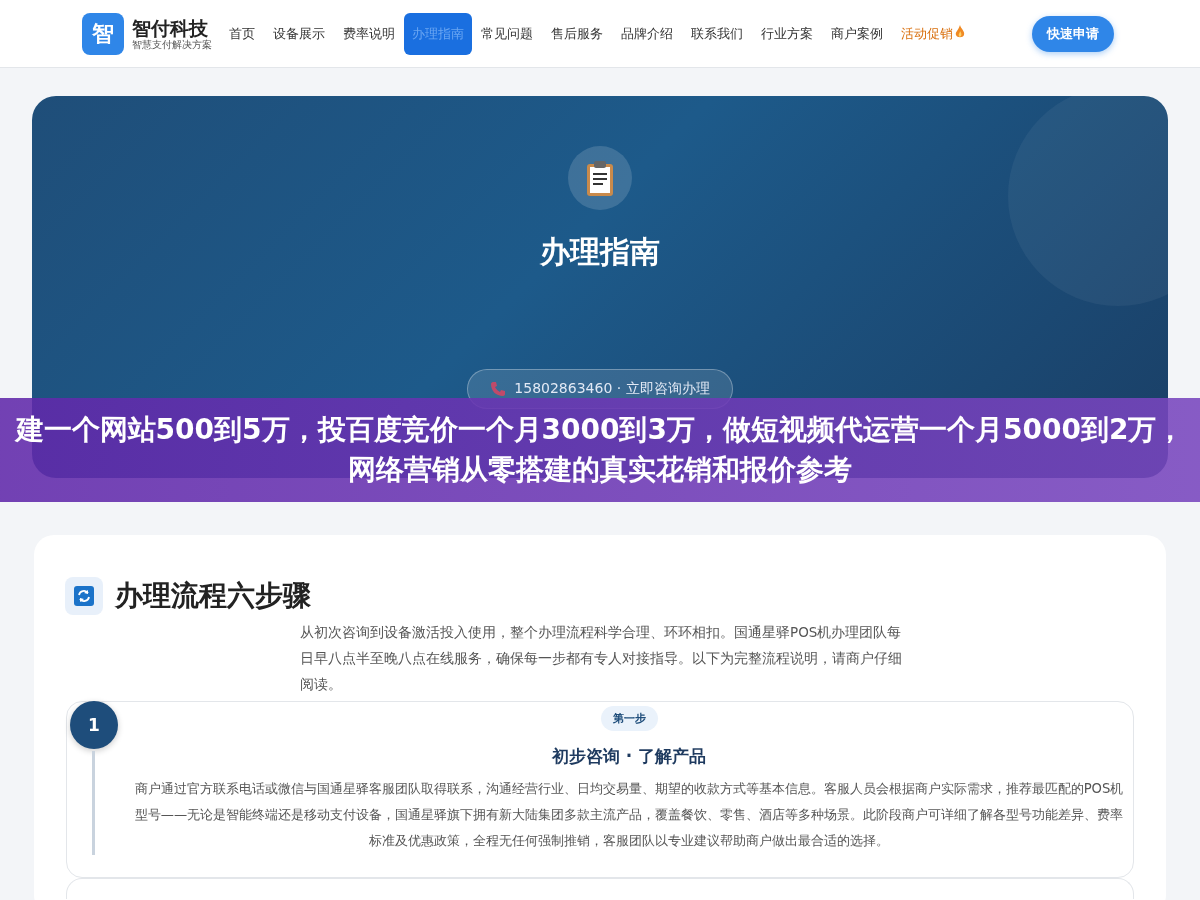 Image resolution: width=1200 pixels, height=900 pixels. I want to click on step-badge: 第一步, so click(629, 718).